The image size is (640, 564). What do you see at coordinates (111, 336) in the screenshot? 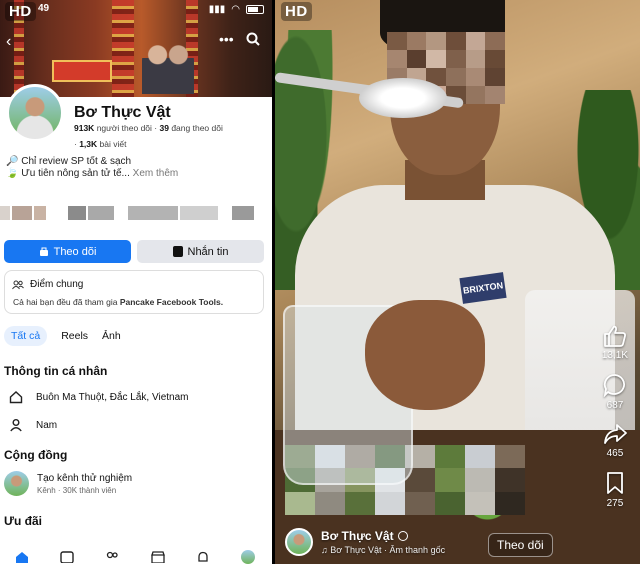
I see `tab-photos: Ảnh` at bounding box center [111, 336].